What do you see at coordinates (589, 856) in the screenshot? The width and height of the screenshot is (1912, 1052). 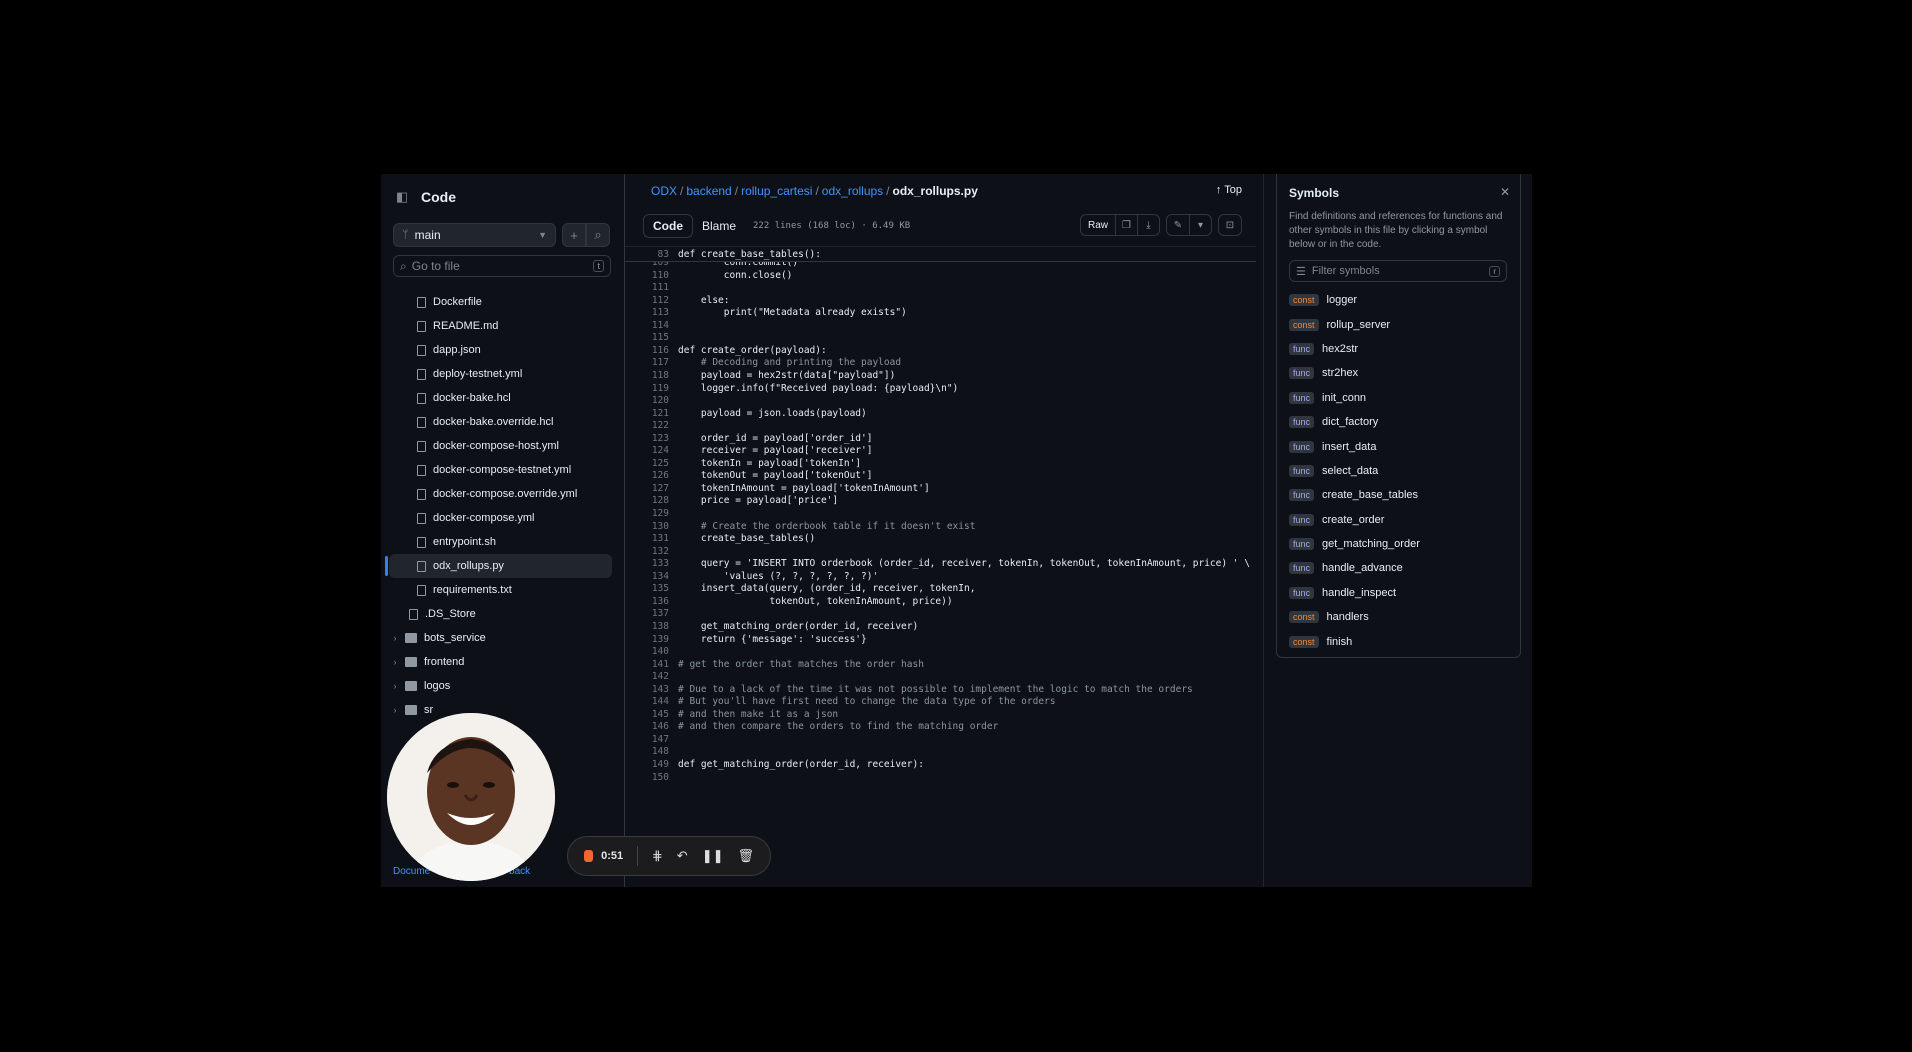 I see `stop-recording-icon` at bounding box center [589, 856].